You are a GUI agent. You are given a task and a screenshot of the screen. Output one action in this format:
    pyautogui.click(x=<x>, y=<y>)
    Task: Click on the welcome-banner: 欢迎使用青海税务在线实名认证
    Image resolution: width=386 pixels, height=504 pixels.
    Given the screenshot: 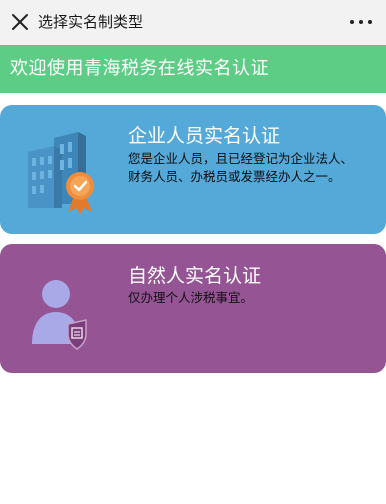 What is the action you would take?
    pyautogui.click(x=193, y=69)
    